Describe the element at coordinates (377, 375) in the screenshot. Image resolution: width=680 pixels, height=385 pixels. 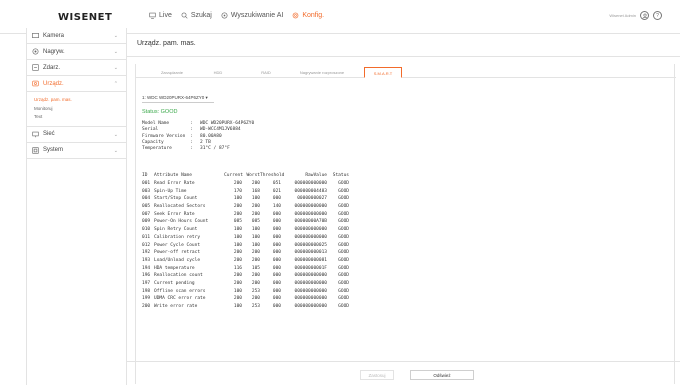
I see `apply-button: Zastosuj` at that location.